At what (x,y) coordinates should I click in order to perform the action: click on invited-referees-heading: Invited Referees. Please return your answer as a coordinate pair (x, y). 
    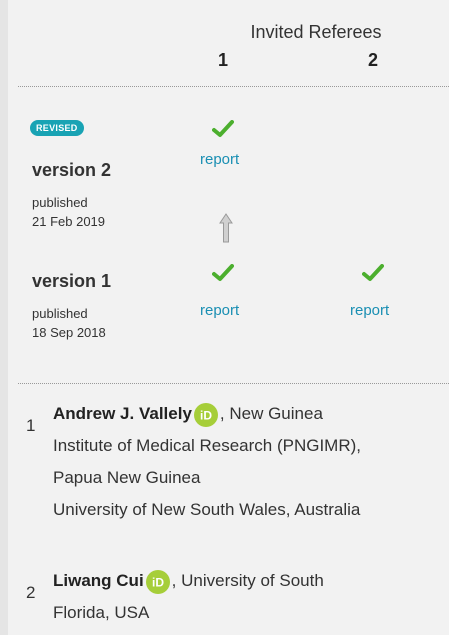
    Looking at the image, I should click on (316, 32).